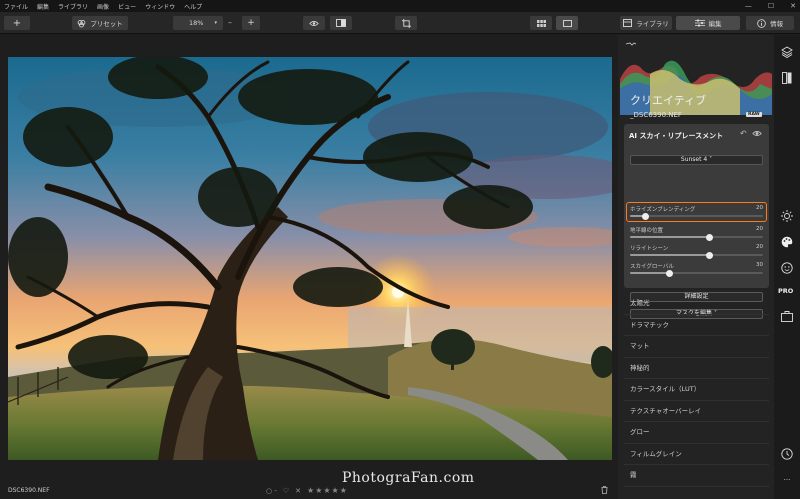 The width and height of the screenshot is (800, 499). I want to click on bottom-bar: DSC6390.NEF ○ - ♡ ✕ ★★★★★, so click(309, 490).